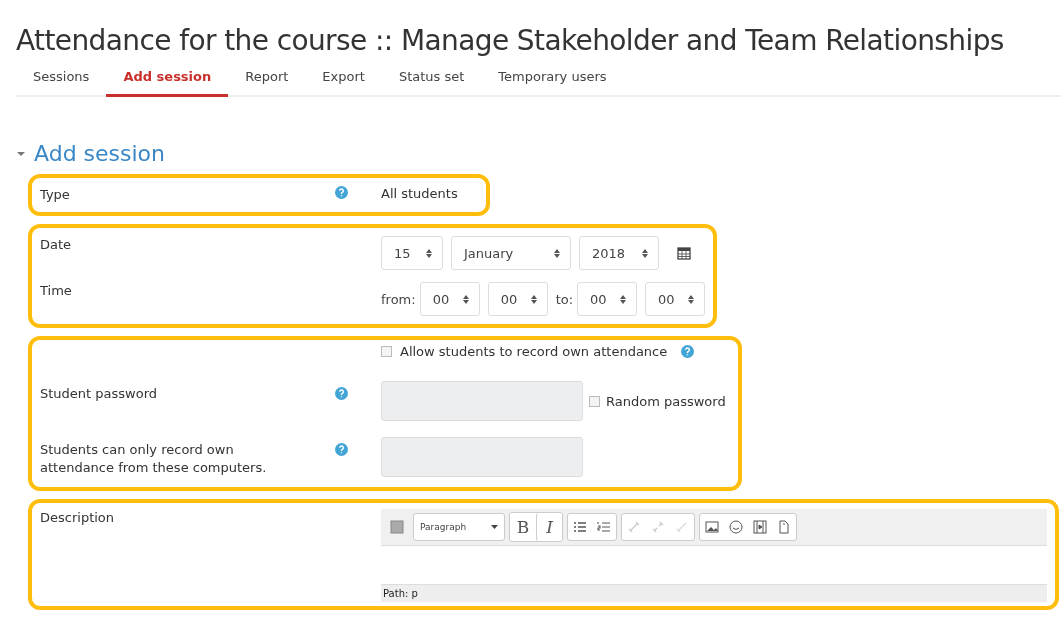  What do you see at coordinates (398, 299) in the screenshot?
I see `time-prefix: from:` at bounding box center [398, 299].